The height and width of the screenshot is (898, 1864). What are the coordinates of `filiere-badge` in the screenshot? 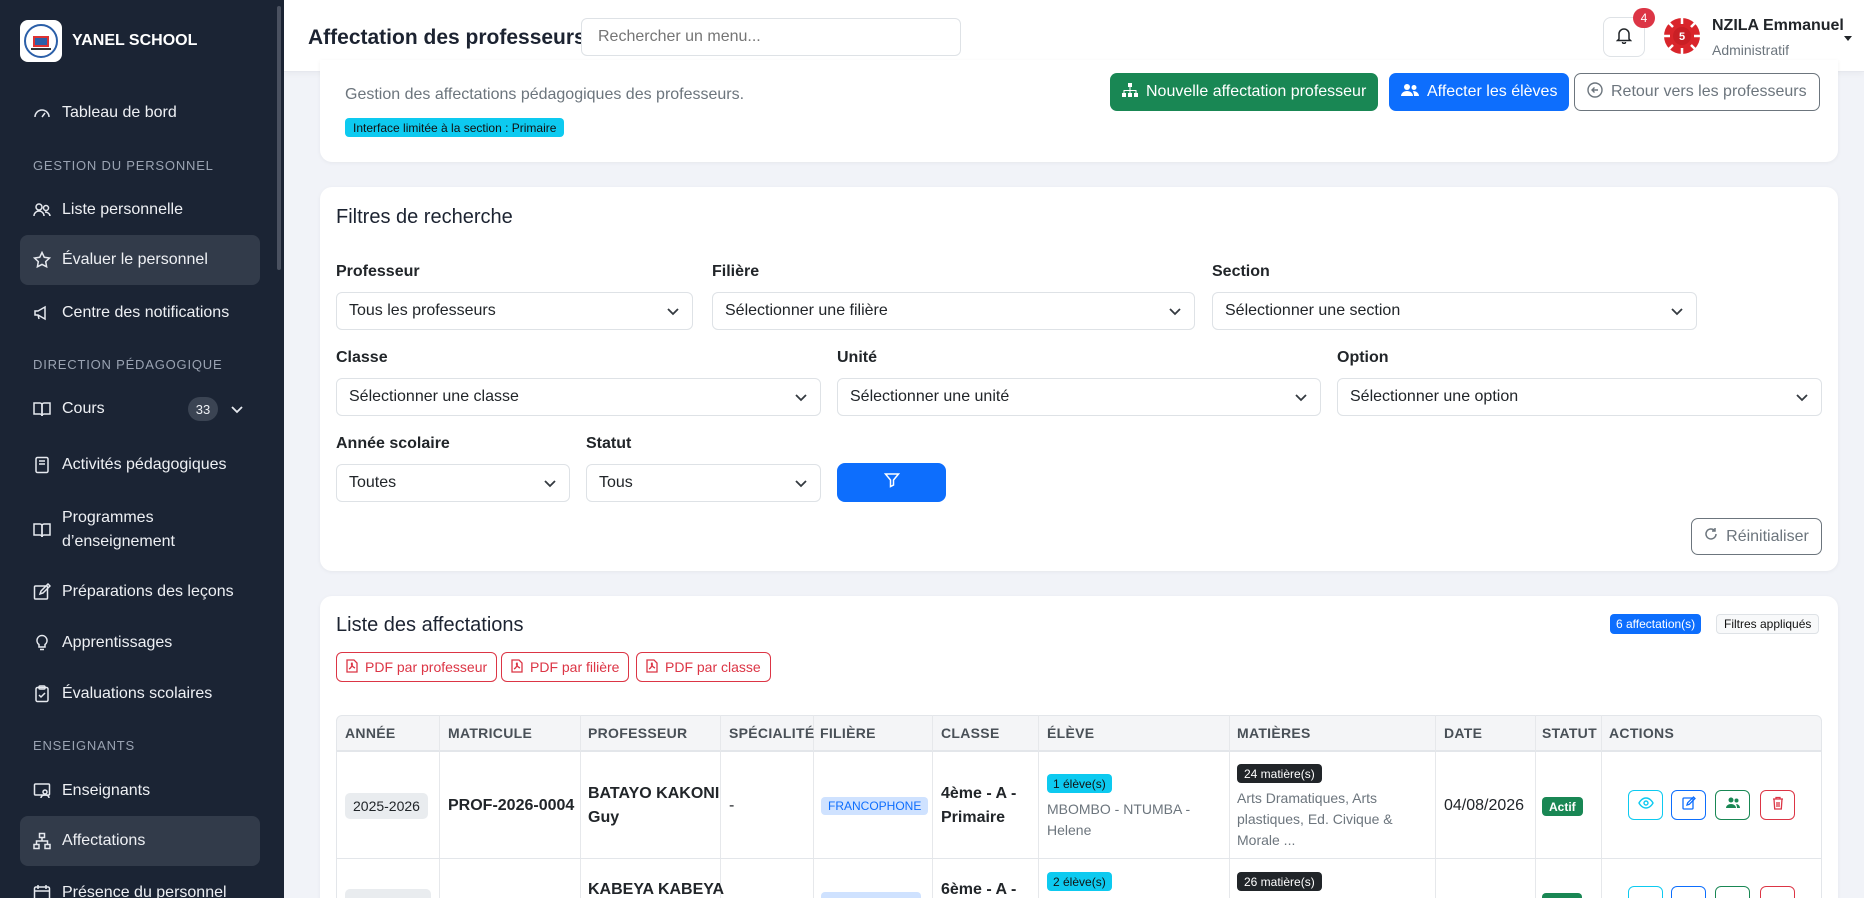 It's located at (871, 895).